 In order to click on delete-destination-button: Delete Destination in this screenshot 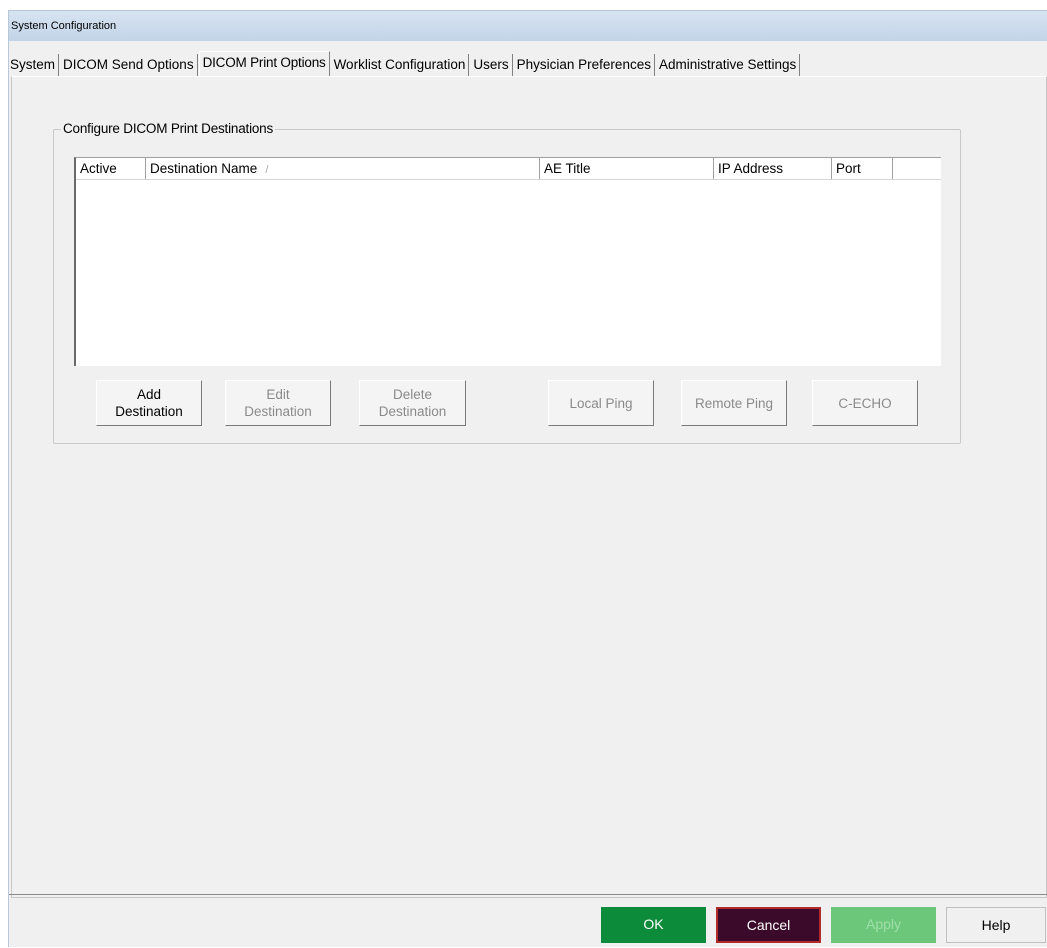, I will do `click(412, 403)`.